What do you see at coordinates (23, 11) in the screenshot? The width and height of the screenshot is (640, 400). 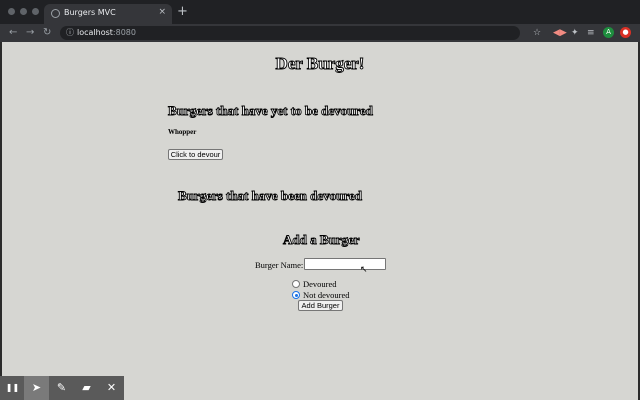 I see `window-minimize-dot` at bounding box center [23, 11].